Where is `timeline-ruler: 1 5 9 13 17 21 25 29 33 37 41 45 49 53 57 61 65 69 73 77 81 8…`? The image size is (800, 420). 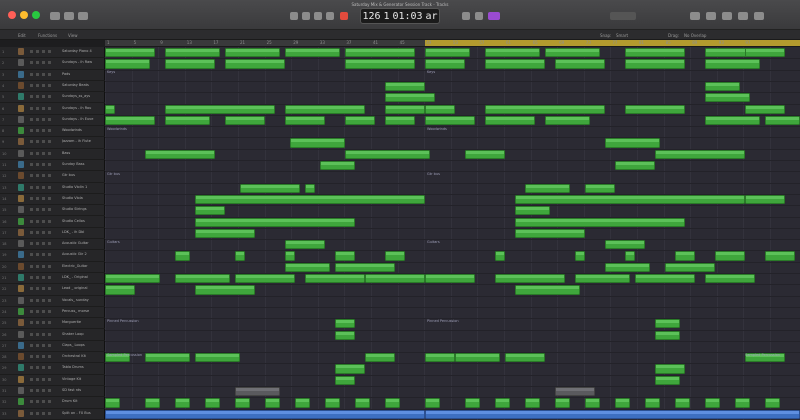 timeline-ruler: 1 5 9 13 17 21 25 29 33 37 41 45 49 53 57 61 65 69 73 77 81 8… is located at coordinates (452, 43).